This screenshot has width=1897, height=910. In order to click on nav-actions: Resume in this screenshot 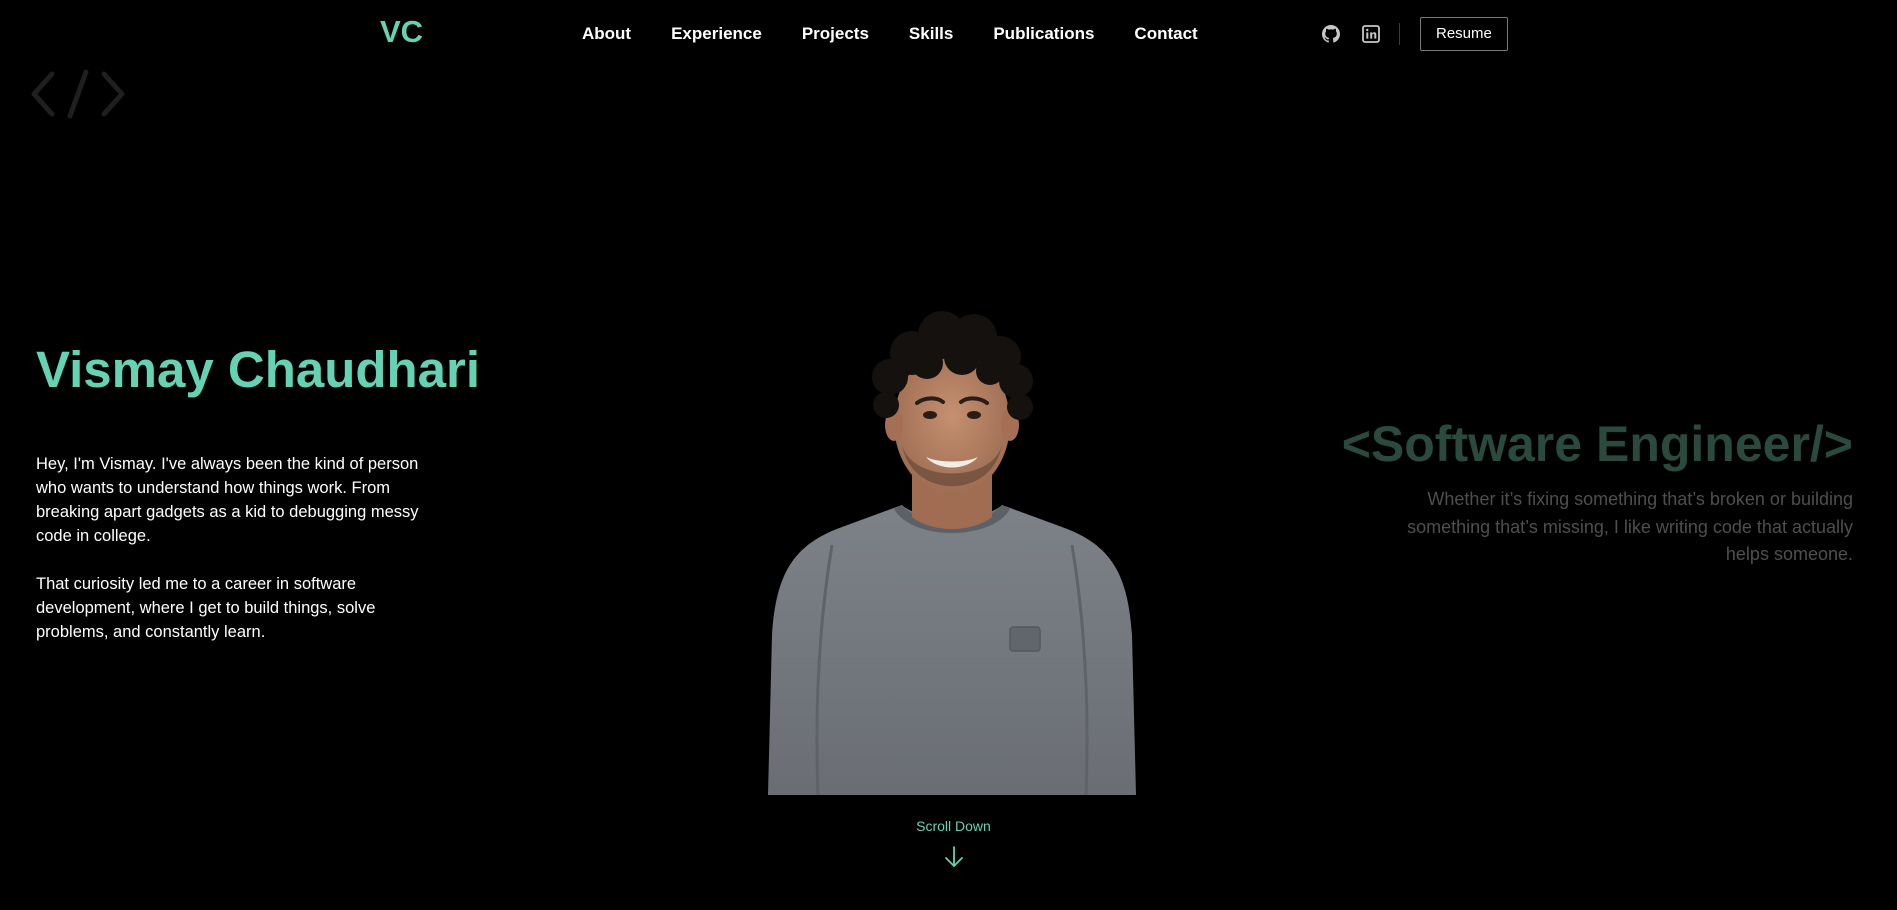, I will do `click(1413, 34)`.